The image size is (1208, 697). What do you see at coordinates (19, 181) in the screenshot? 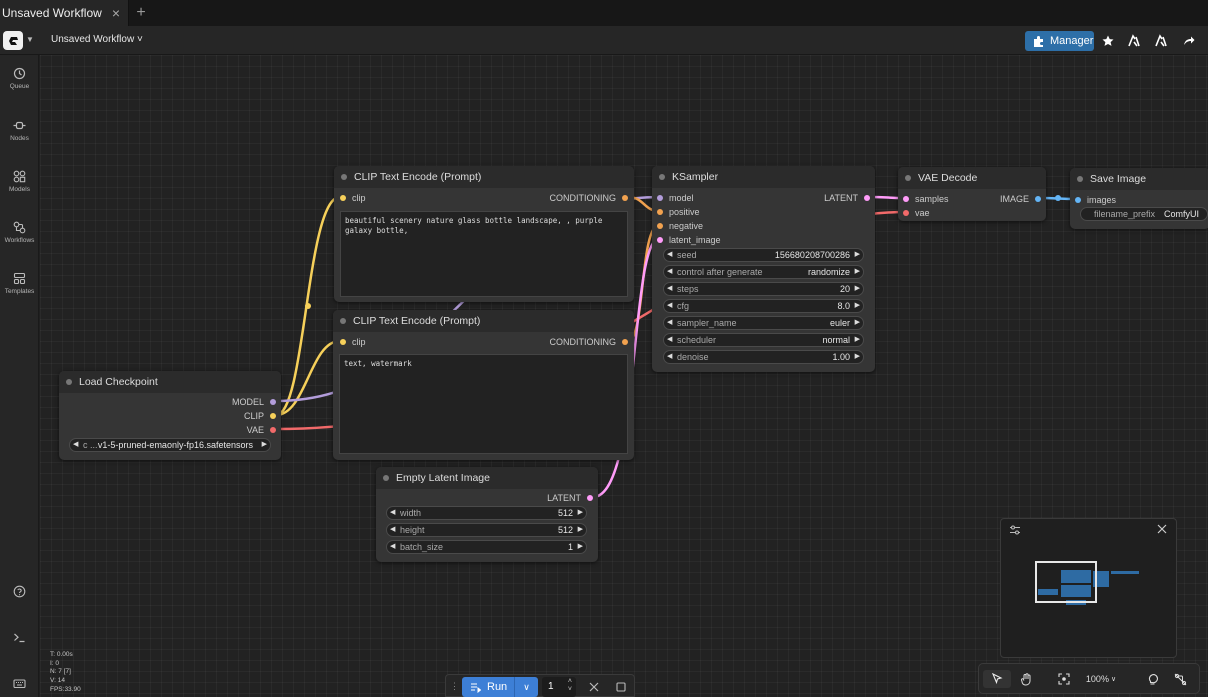
I see `sidebar-item-models: Models` at bounding box center [19, 181].